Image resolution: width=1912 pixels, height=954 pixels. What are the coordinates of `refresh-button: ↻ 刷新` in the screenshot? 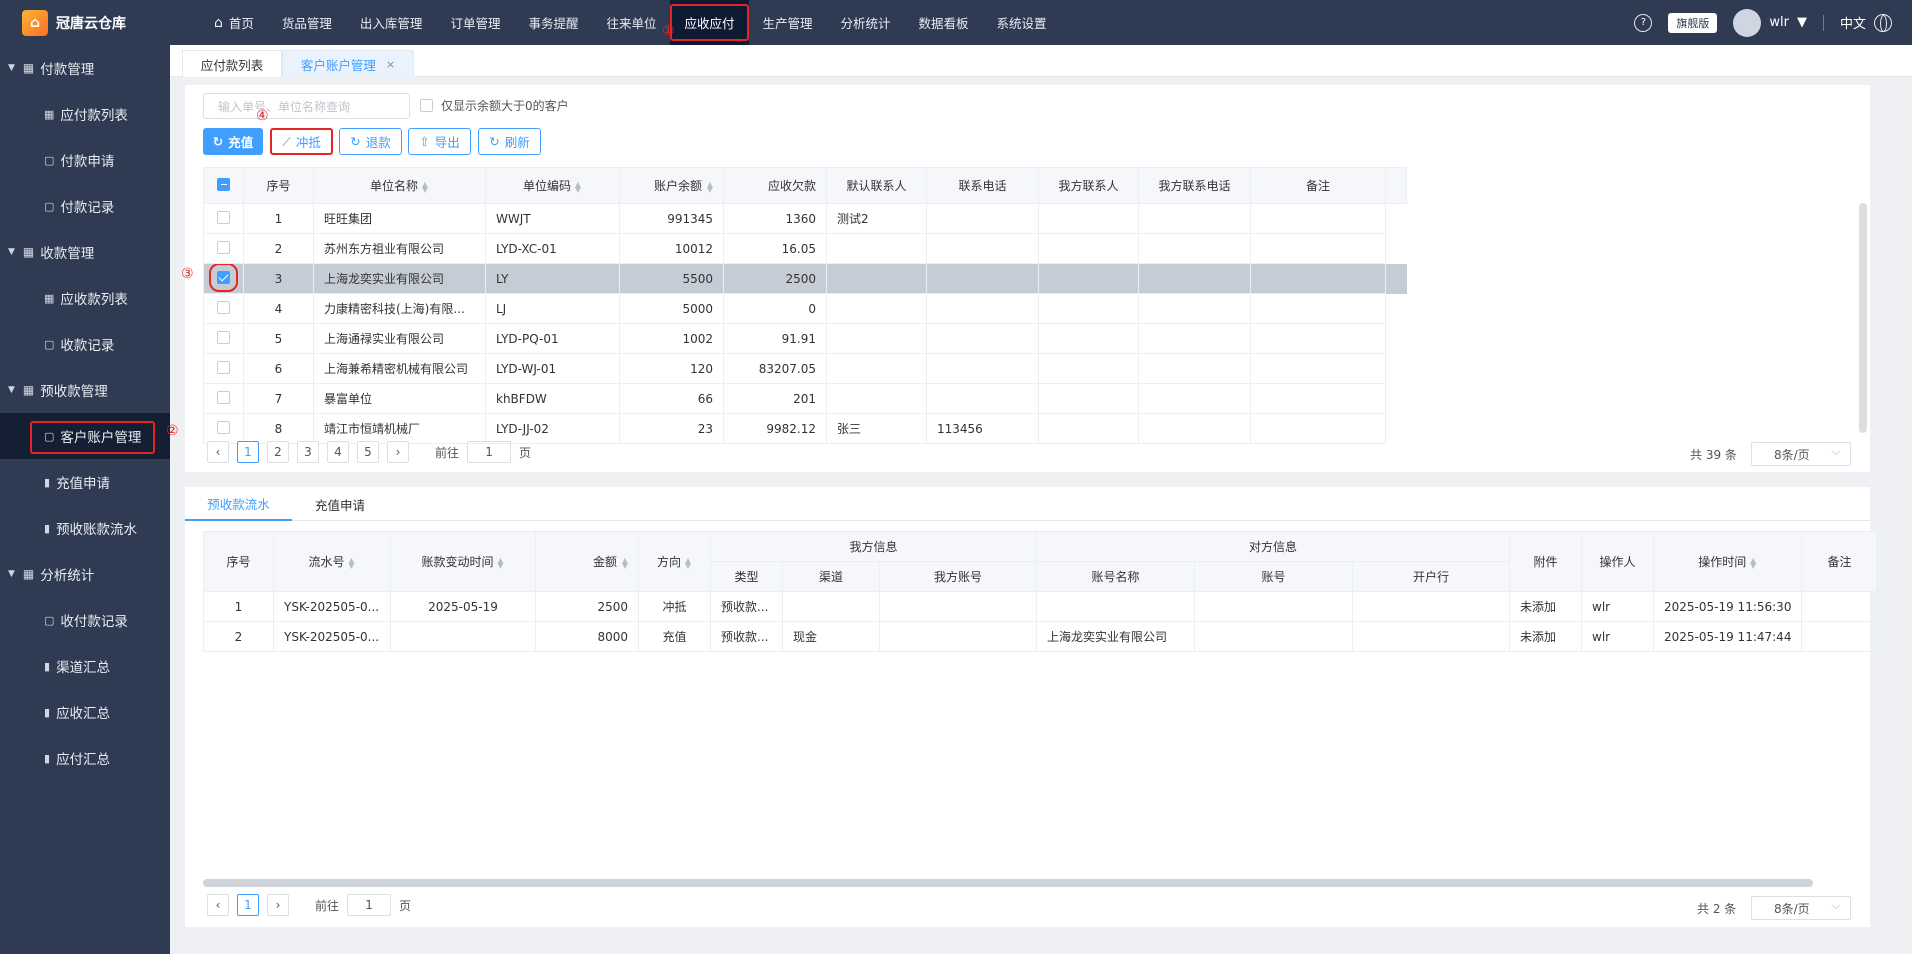 It's located at (509, 141).